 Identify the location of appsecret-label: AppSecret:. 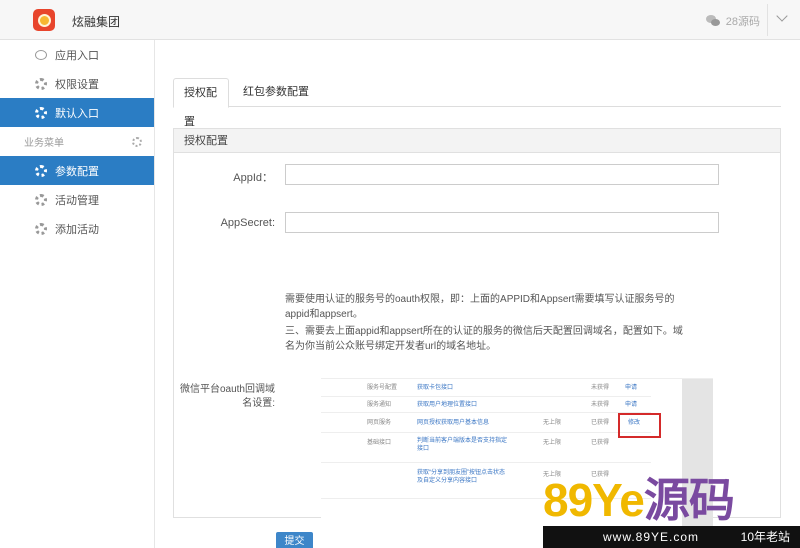
(247, 223).